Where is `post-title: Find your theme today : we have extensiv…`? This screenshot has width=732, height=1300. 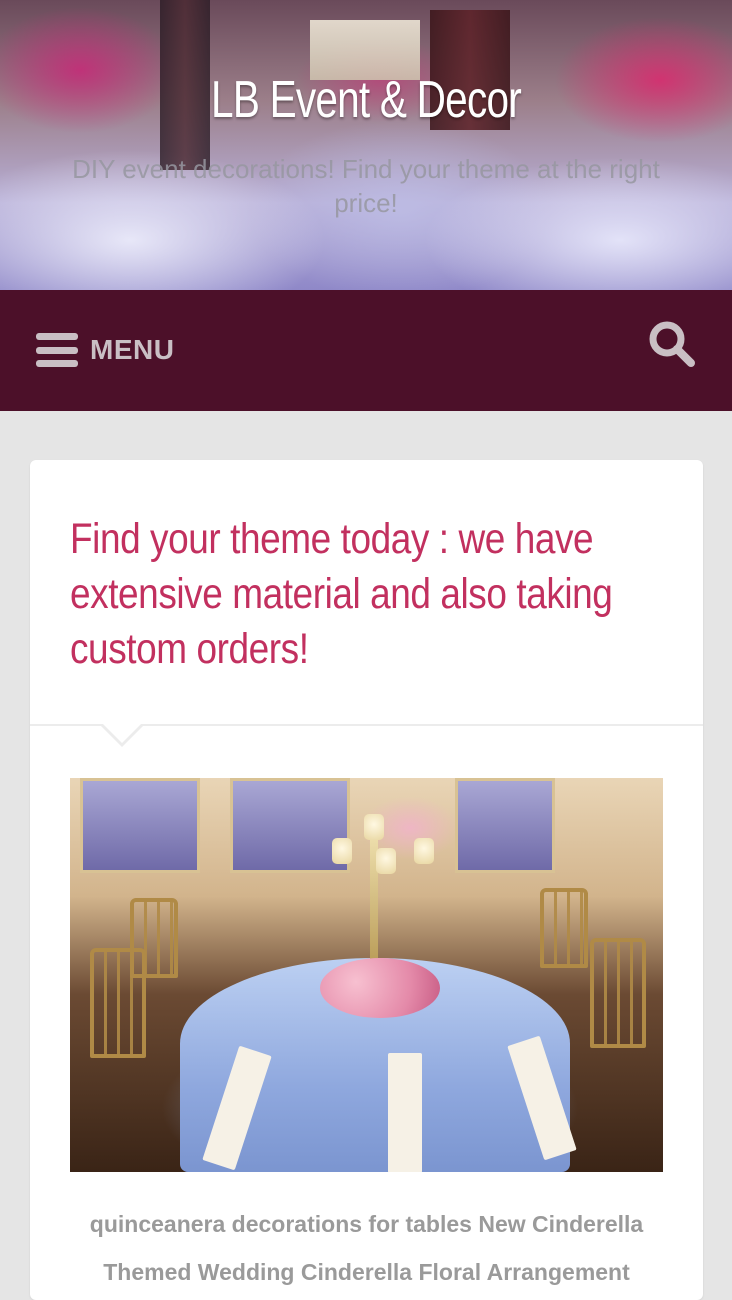
post-title: Find your theme today : we have extensiv… is located at coordinates (371, 594).